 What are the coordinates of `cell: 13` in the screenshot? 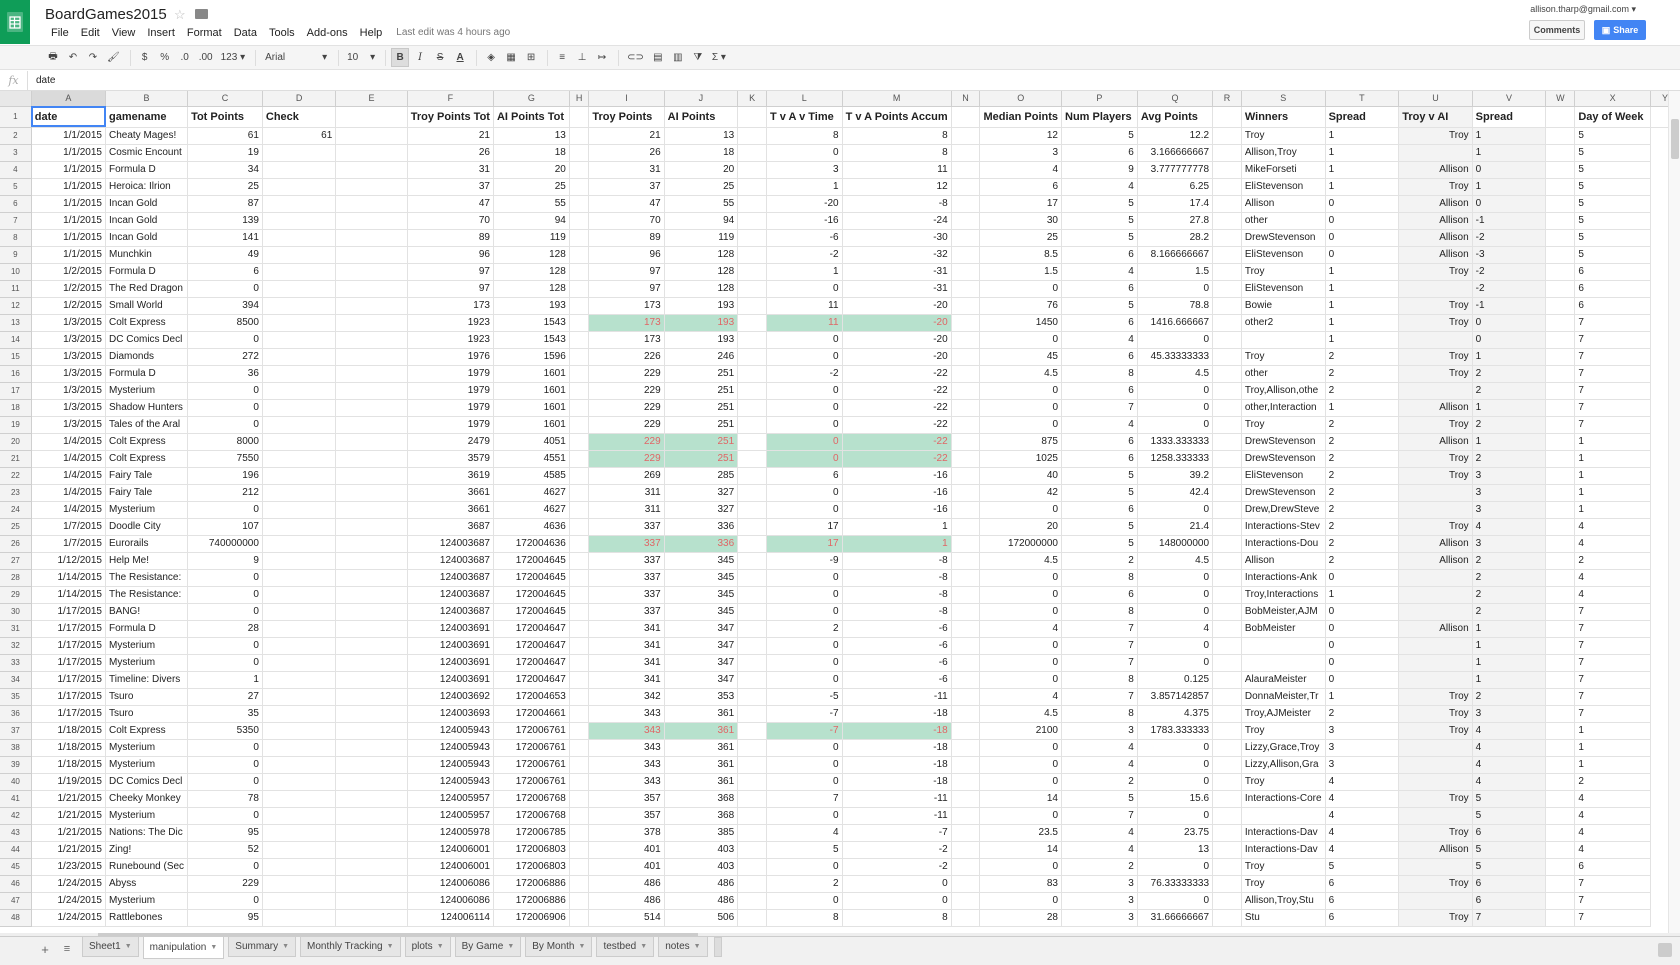 It's located at (1175, 850).